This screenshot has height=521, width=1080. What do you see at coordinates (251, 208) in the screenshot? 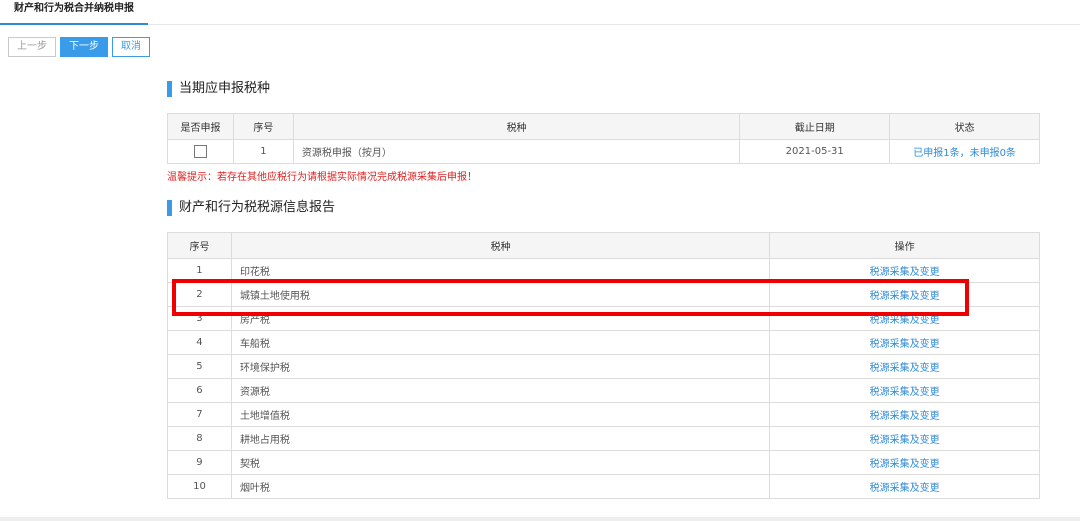
I see `tax-source-title: 财产和行为税税源信息报告` at bounding box center [251, 208].